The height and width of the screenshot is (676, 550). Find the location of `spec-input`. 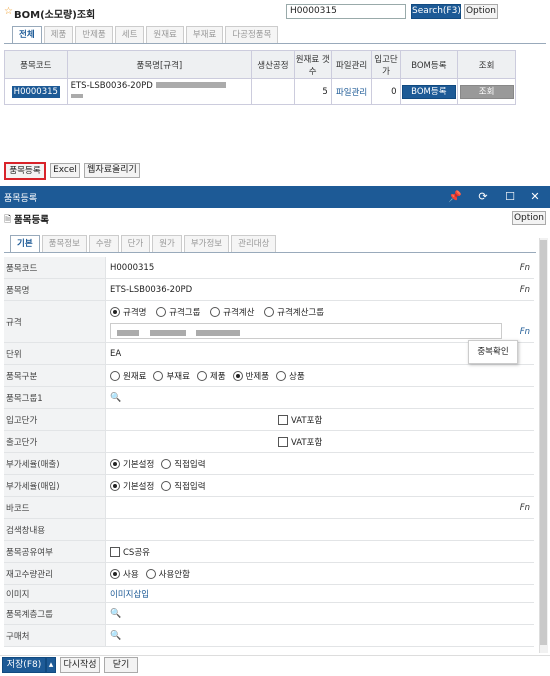

spec-input is located at coordinates (306, 331).